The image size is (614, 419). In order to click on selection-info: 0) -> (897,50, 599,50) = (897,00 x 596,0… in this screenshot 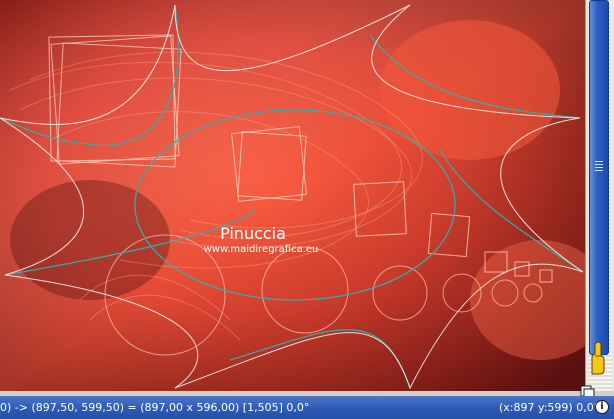, I will do `click(155, 407)`.